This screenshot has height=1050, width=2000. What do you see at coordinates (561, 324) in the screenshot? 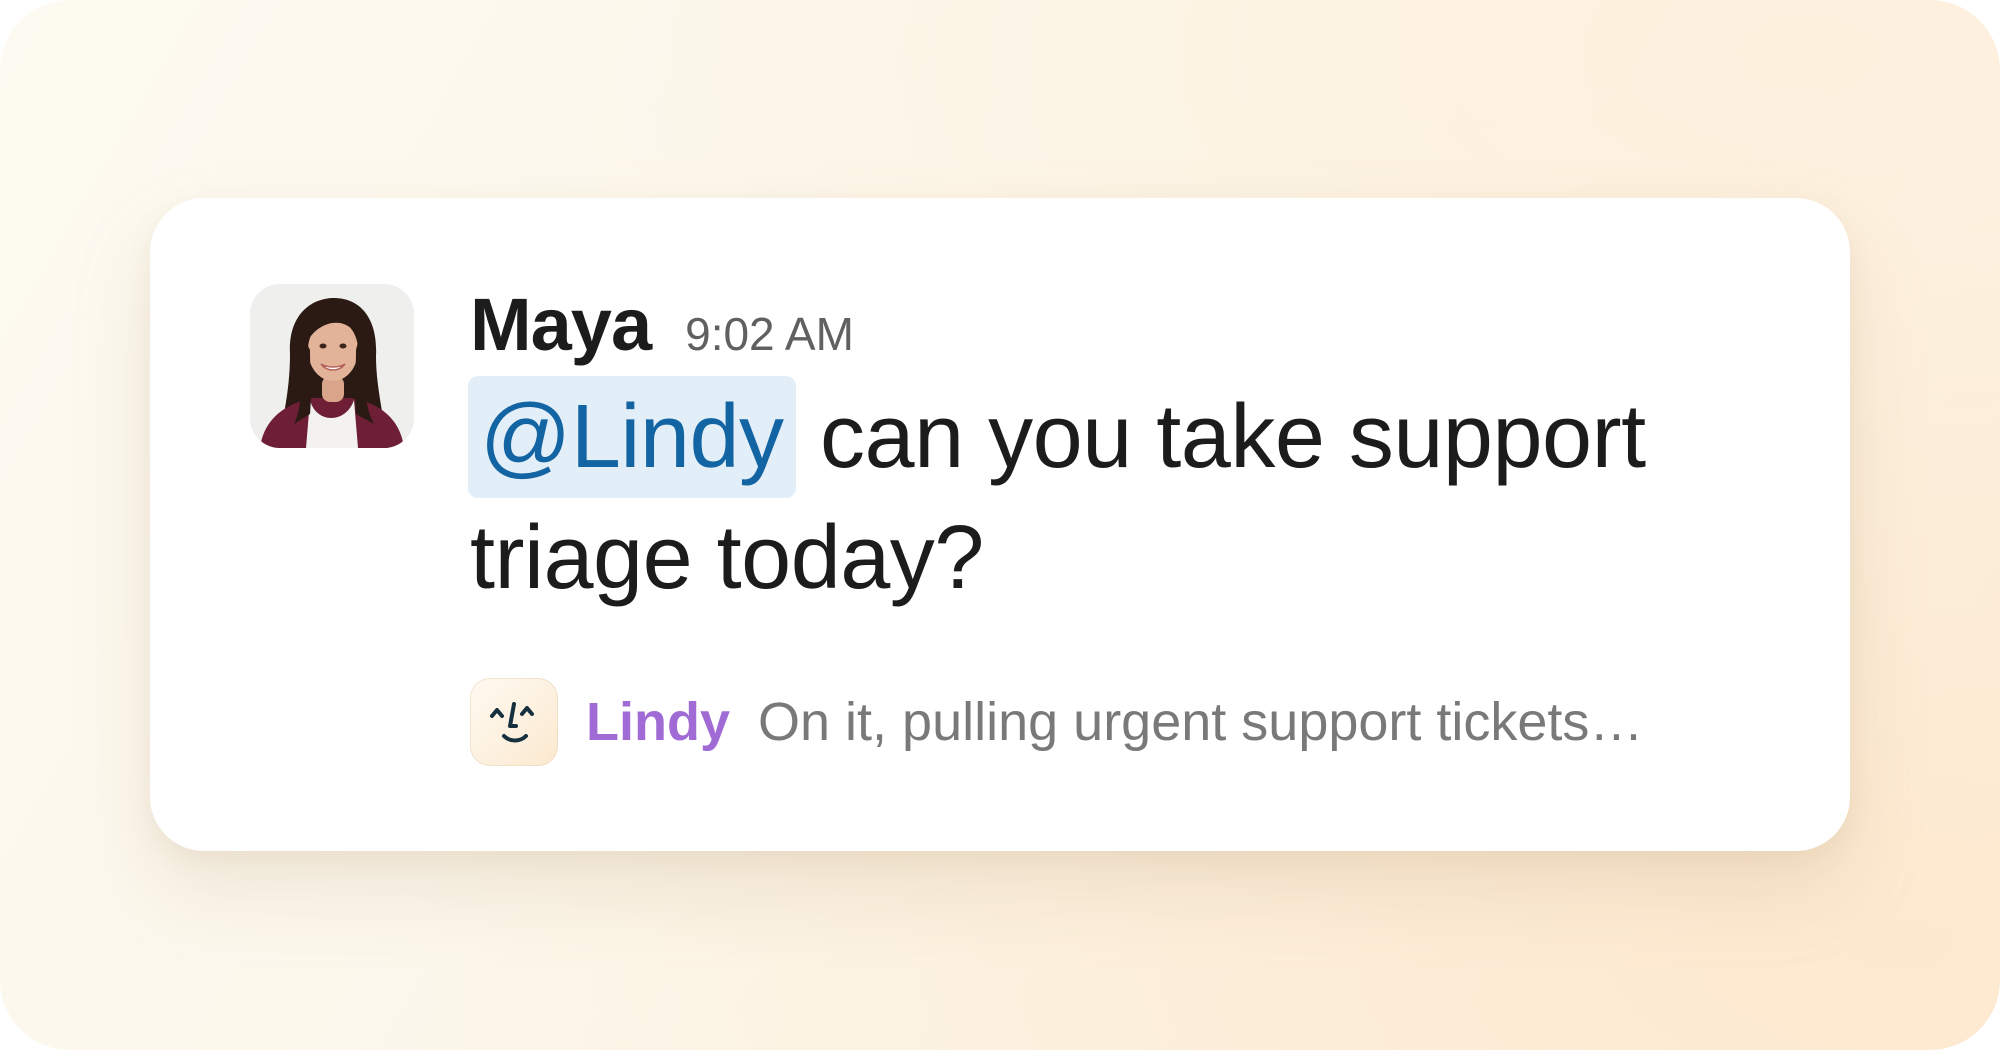
I see `author-name: Maya` at bounding box center [561, 324].